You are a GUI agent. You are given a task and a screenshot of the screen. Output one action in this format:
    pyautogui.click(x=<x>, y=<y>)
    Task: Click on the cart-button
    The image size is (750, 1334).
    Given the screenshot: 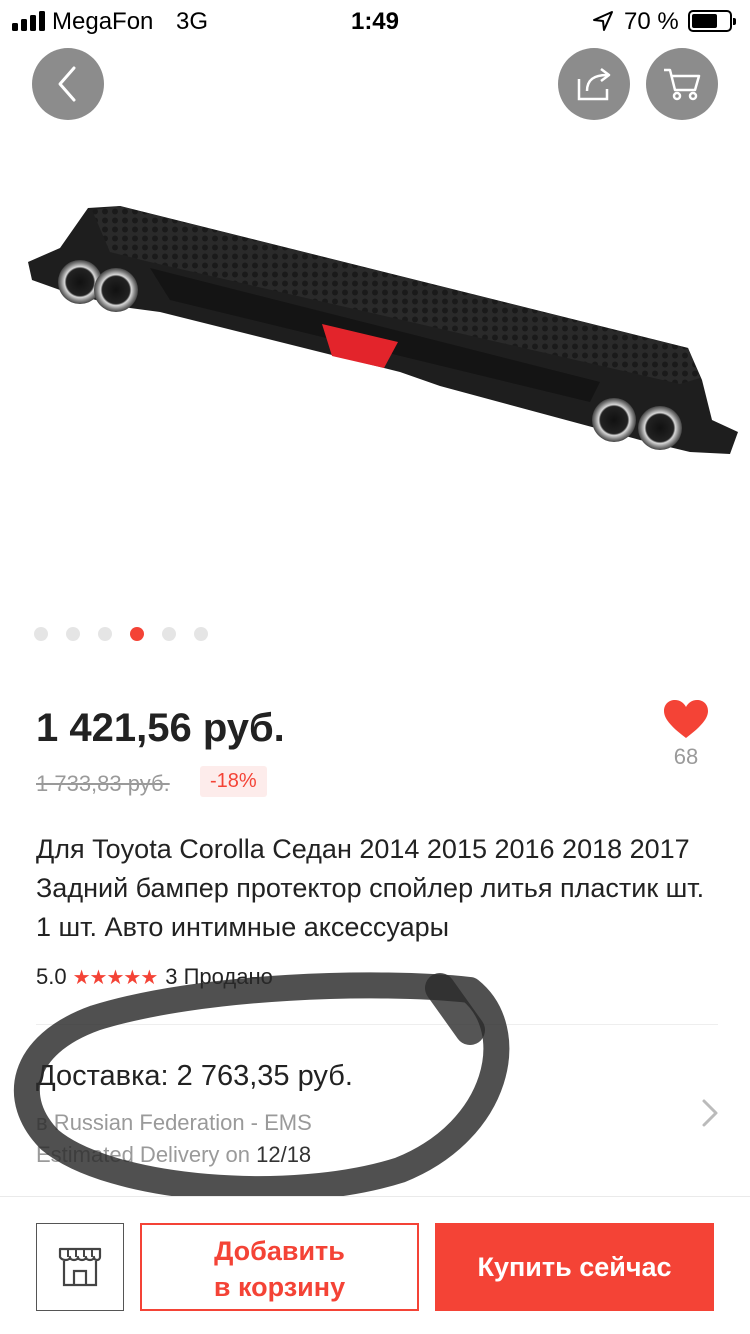 What is the action you would take?
    pyautogui.click(x=682, y=84)
    